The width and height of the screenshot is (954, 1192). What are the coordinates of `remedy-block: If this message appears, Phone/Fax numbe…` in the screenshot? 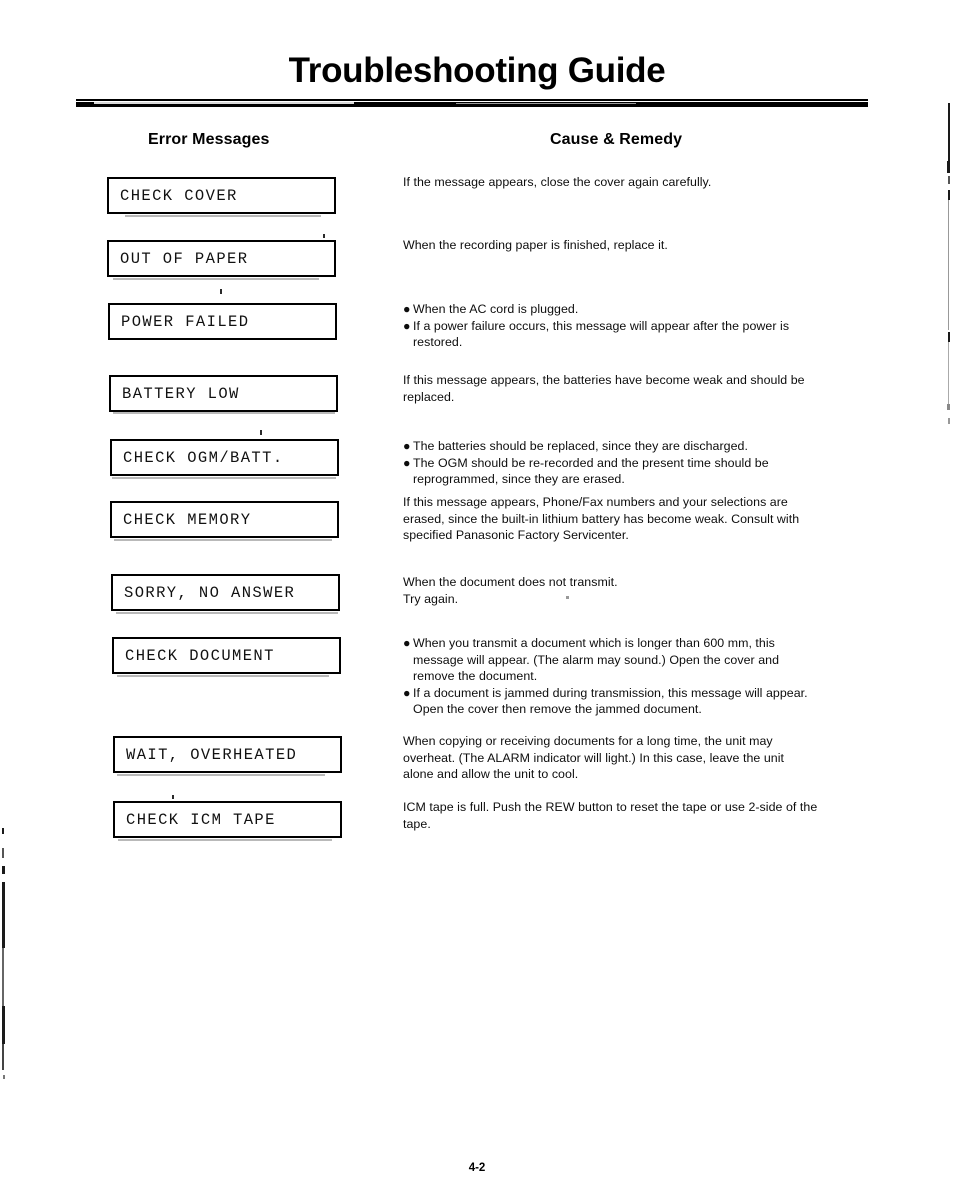 It's located at (642, 519).